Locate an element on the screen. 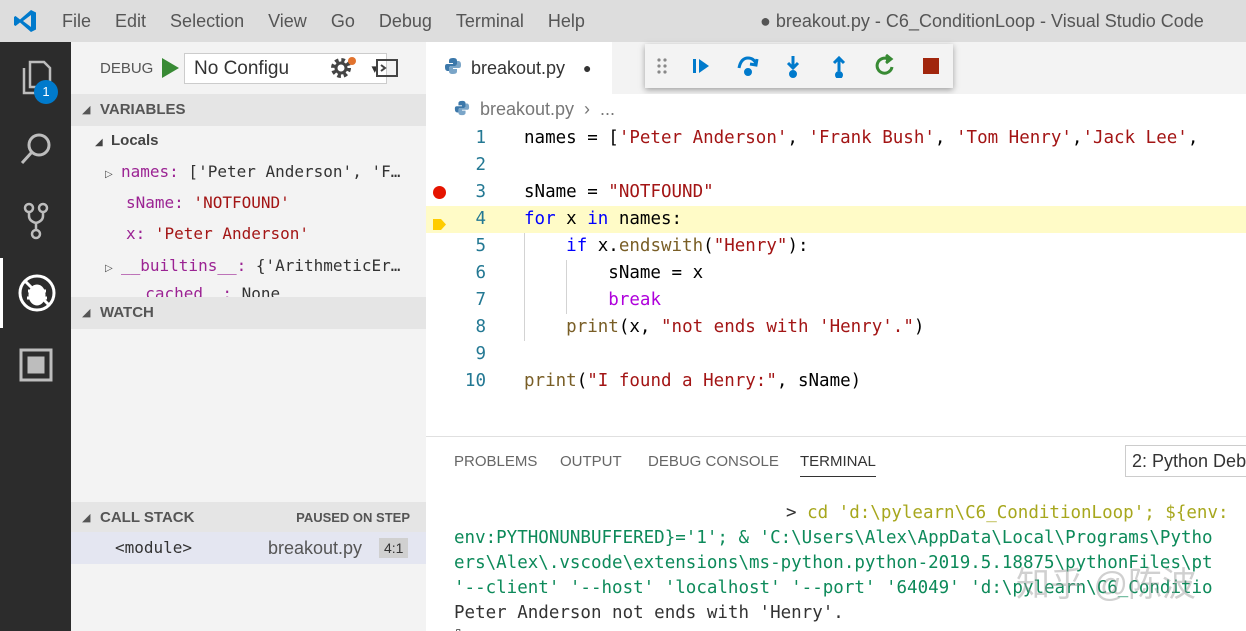 Image resolution: width=1246 pixels, height=631 pixels. code-line: 8 print(x, "not ends with 'Henry'.") is located at coordinates (836, 327).